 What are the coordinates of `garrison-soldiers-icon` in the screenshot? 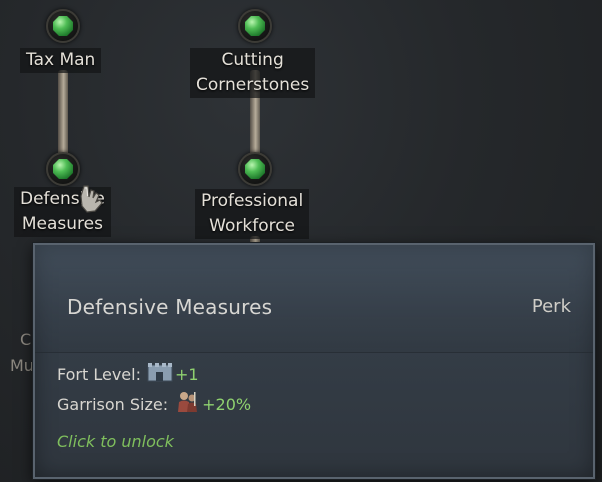 It's located at (187, 404).